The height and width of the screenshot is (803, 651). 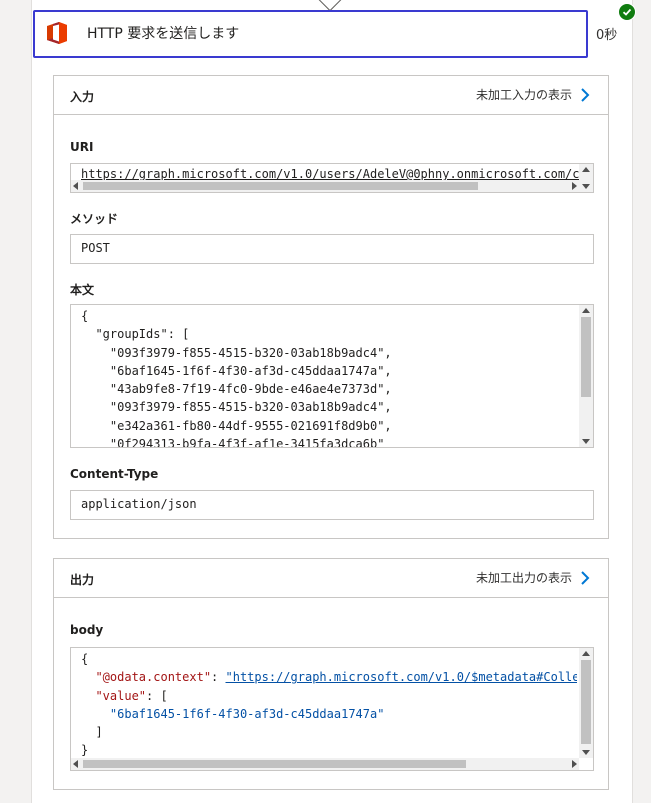 I want to click on body-vertical-scrollbar, so click(x=586, y=376).